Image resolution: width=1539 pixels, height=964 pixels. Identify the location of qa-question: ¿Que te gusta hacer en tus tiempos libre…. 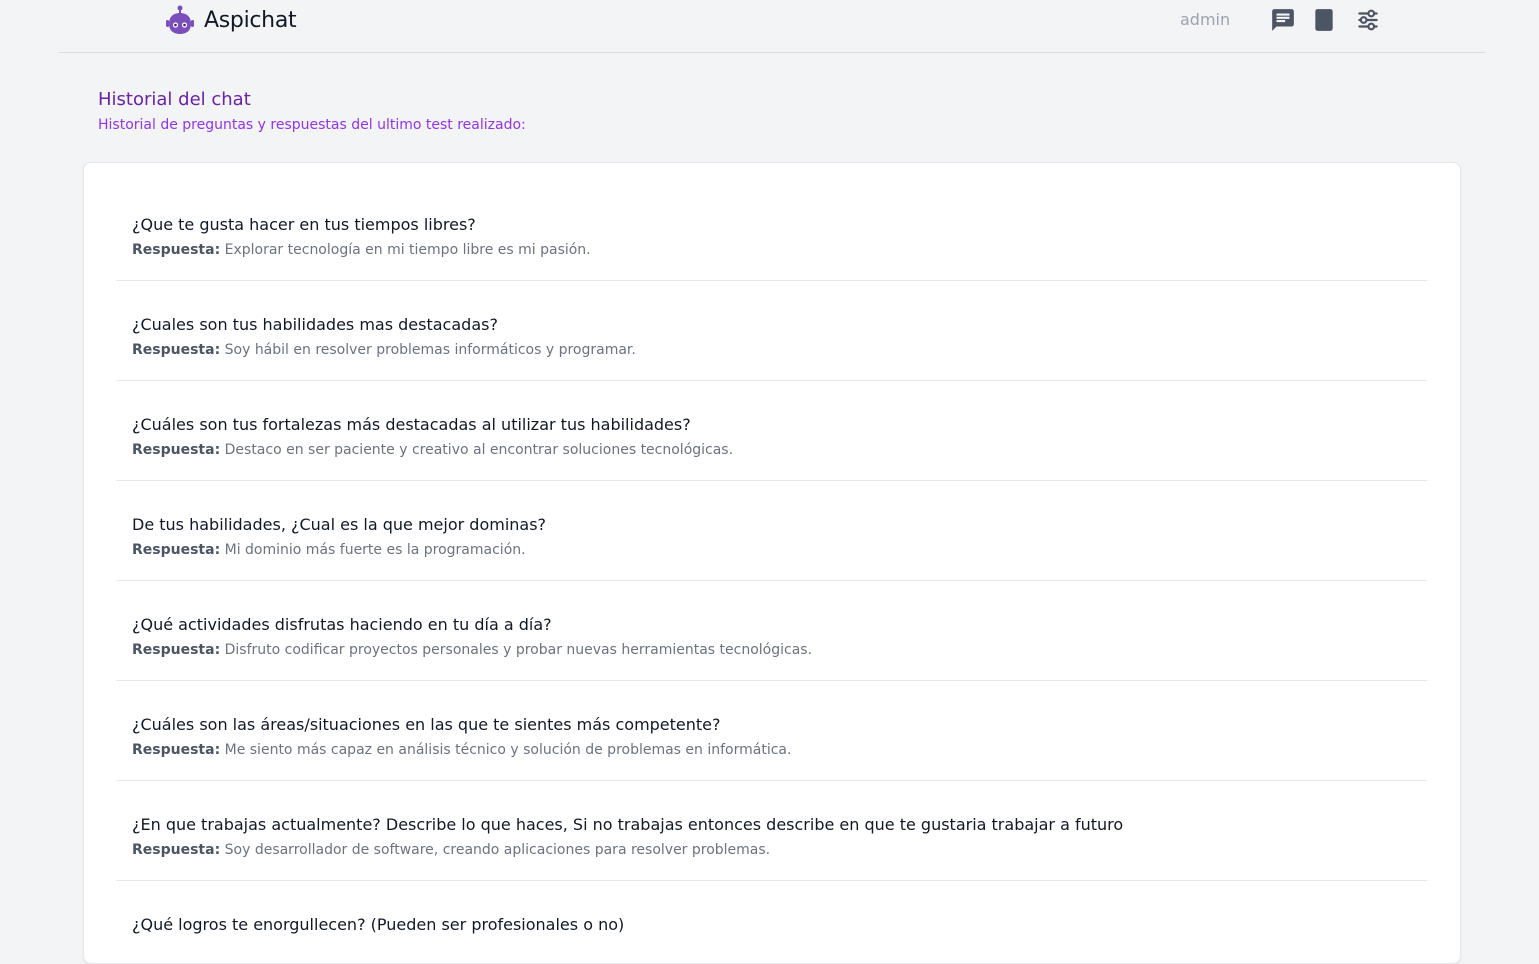
(304, 224).